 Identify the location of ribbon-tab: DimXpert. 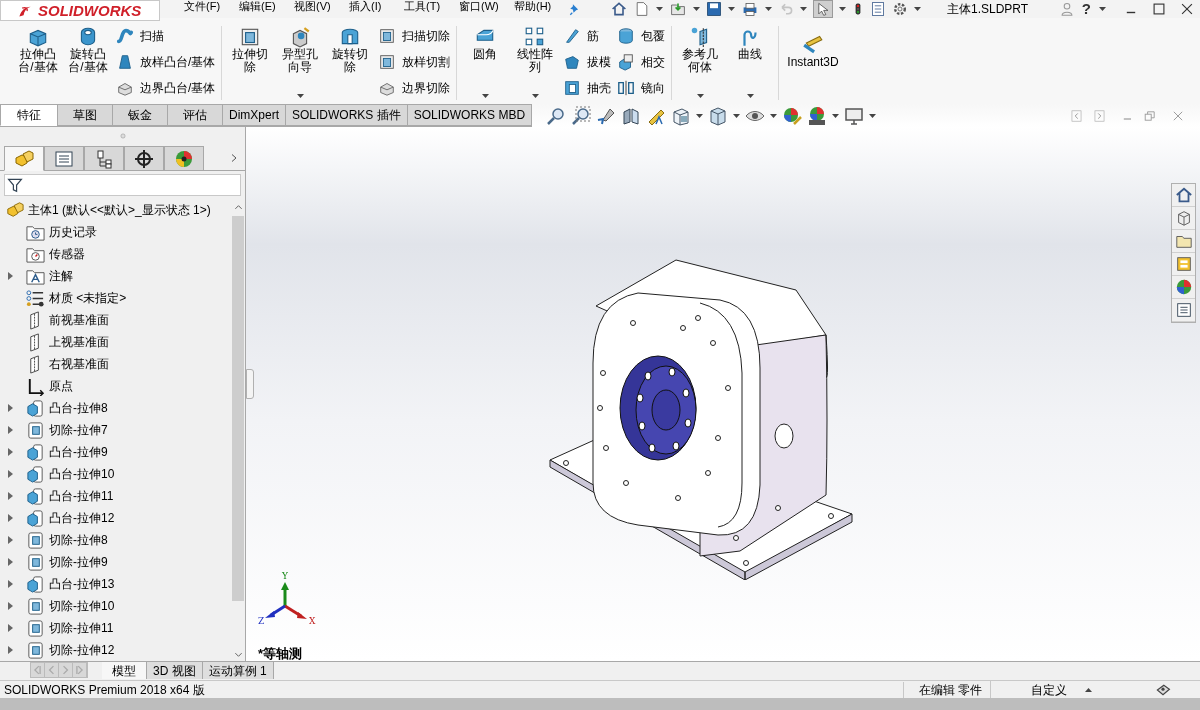
(254, 115).